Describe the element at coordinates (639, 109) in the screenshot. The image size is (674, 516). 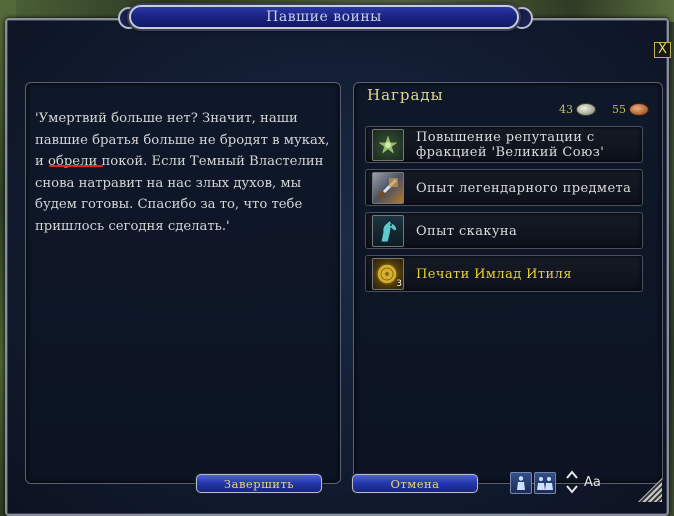
I see `copper-coin-icon` at that location.